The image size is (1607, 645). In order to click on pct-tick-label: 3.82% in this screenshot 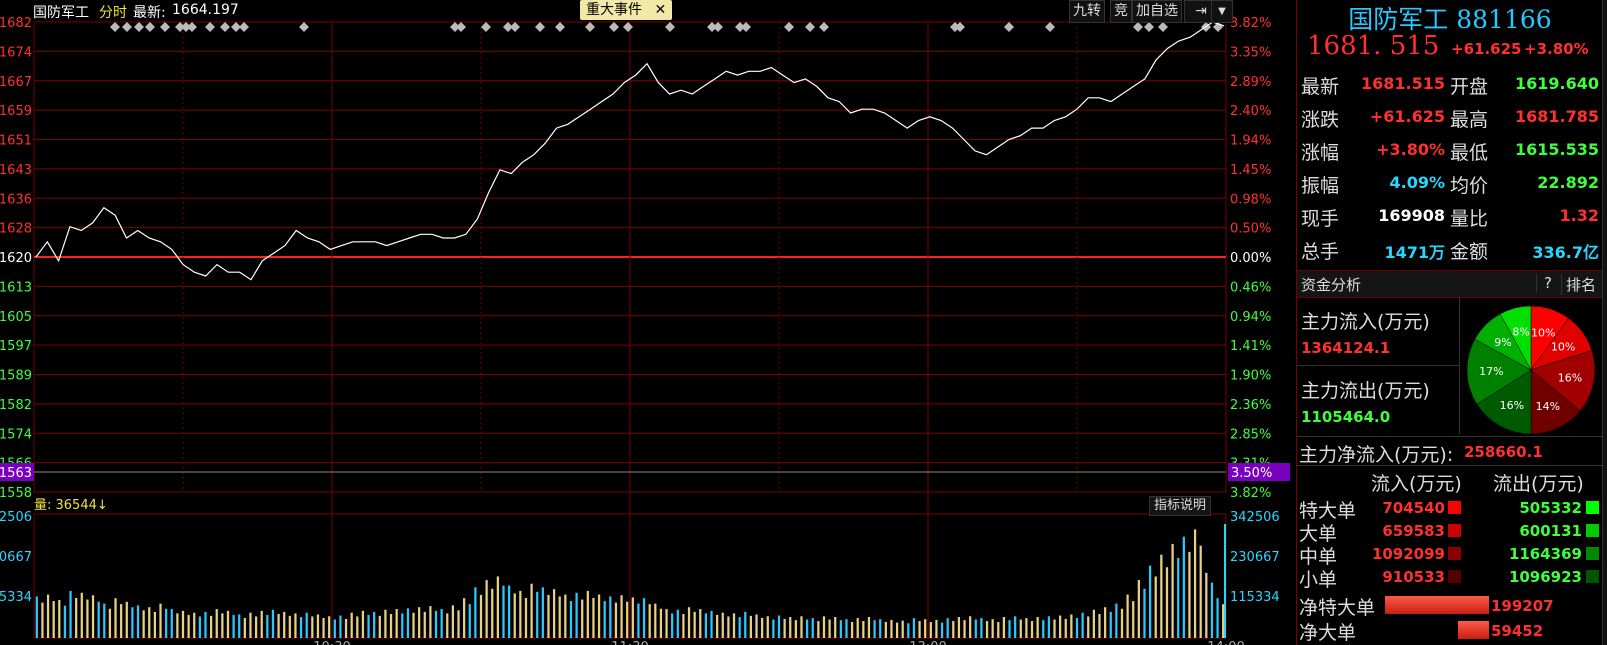, I will do `click(1250, 493)`.